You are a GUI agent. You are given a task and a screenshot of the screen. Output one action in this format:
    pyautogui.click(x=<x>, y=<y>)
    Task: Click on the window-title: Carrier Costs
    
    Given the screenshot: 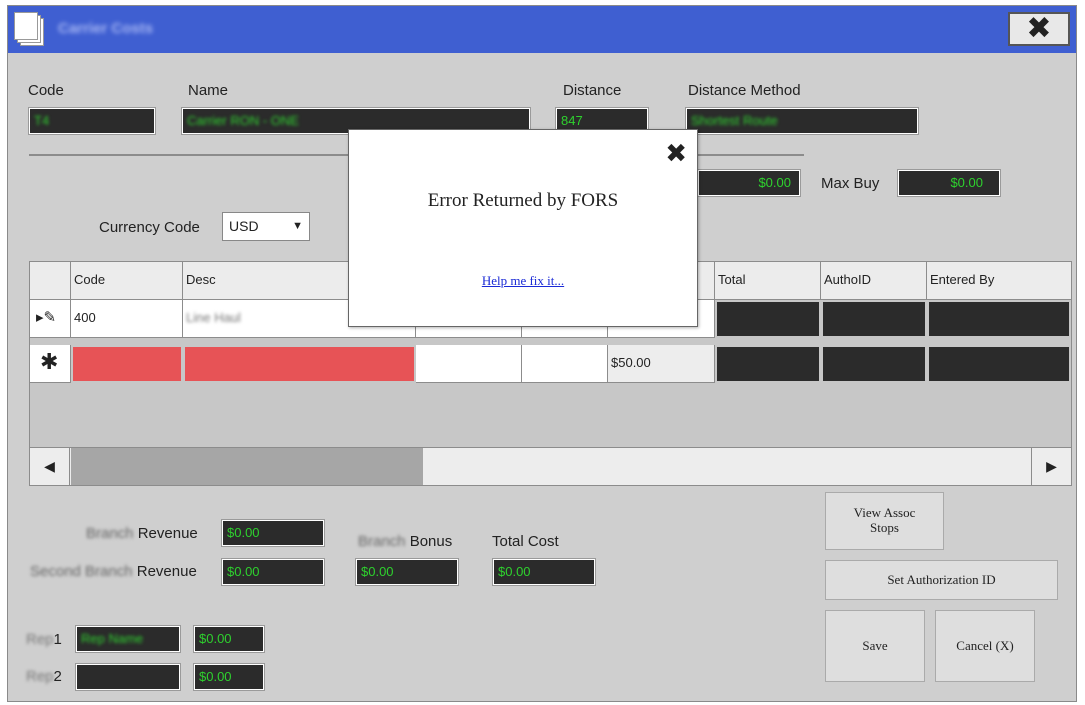 What is the action you would take?
    pyautogui.click(x=106, y=28)
    